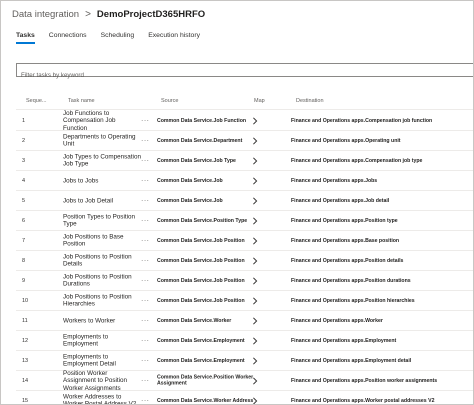 The width and height of the screenshot is (474, 405). Describe the element at coordinates (25, 38) in the screenshot. I see `tab-tasks: Tasks` at that location.